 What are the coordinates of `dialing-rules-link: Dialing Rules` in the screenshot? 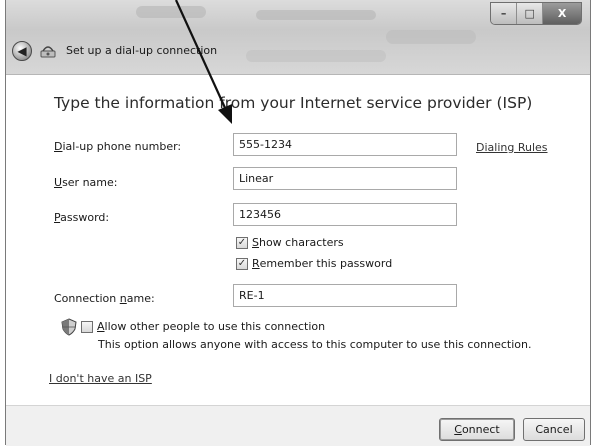 It's located at (512, 147).